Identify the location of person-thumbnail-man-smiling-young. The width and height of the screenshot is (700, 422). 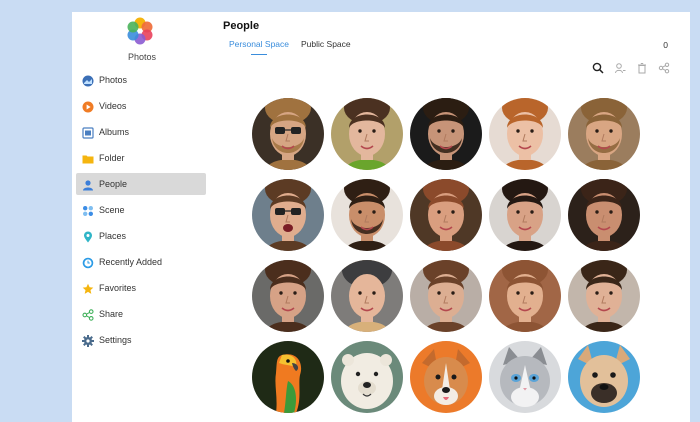
(604, 296).